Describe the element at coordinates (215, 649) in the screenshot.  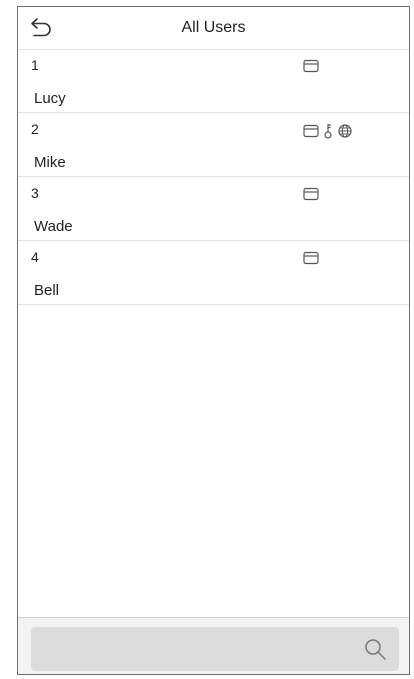
I see `search-input` at that location.